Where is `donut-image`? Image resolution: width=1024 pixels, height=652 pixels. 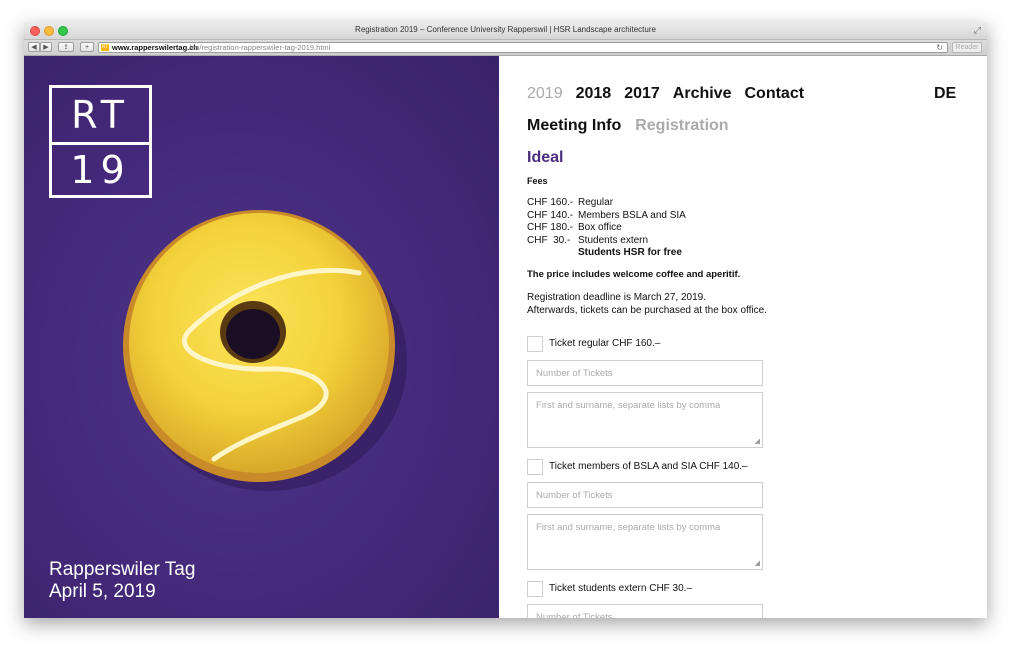
donut-image is located at coordinates (265, 350).